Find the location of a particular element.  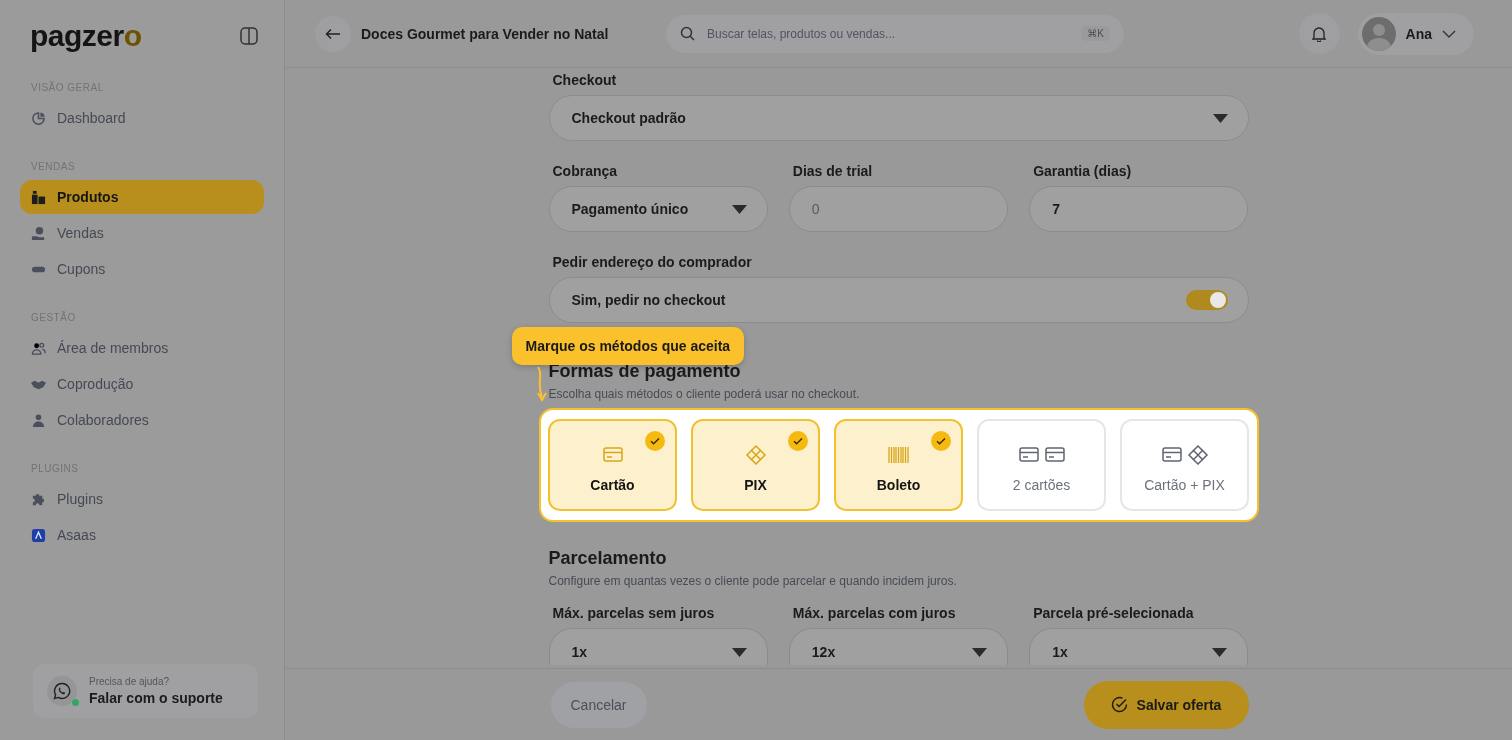

field-label: Checkout is located at coordinates (584, 80).